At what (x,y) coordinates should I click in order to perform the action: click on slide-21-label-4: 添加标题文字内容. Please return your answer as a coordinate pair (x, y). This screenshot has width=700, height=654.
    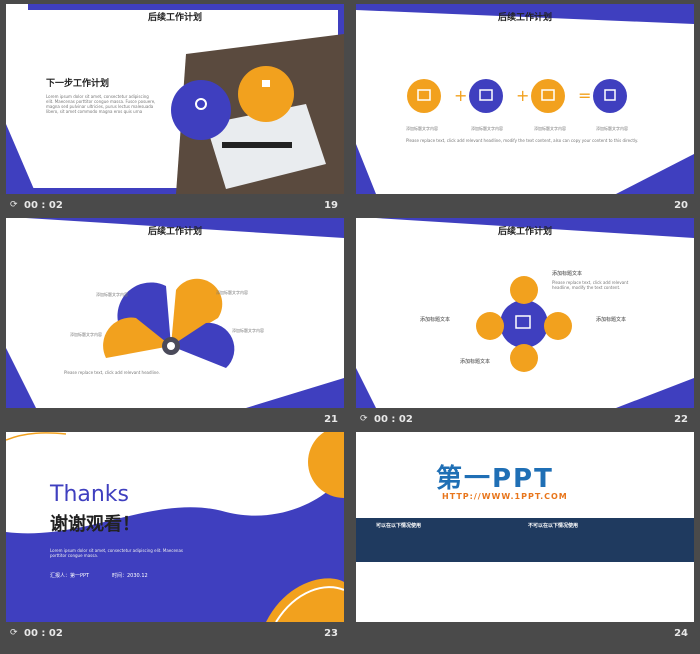
    Looking at the image, I should click on (248, 330).